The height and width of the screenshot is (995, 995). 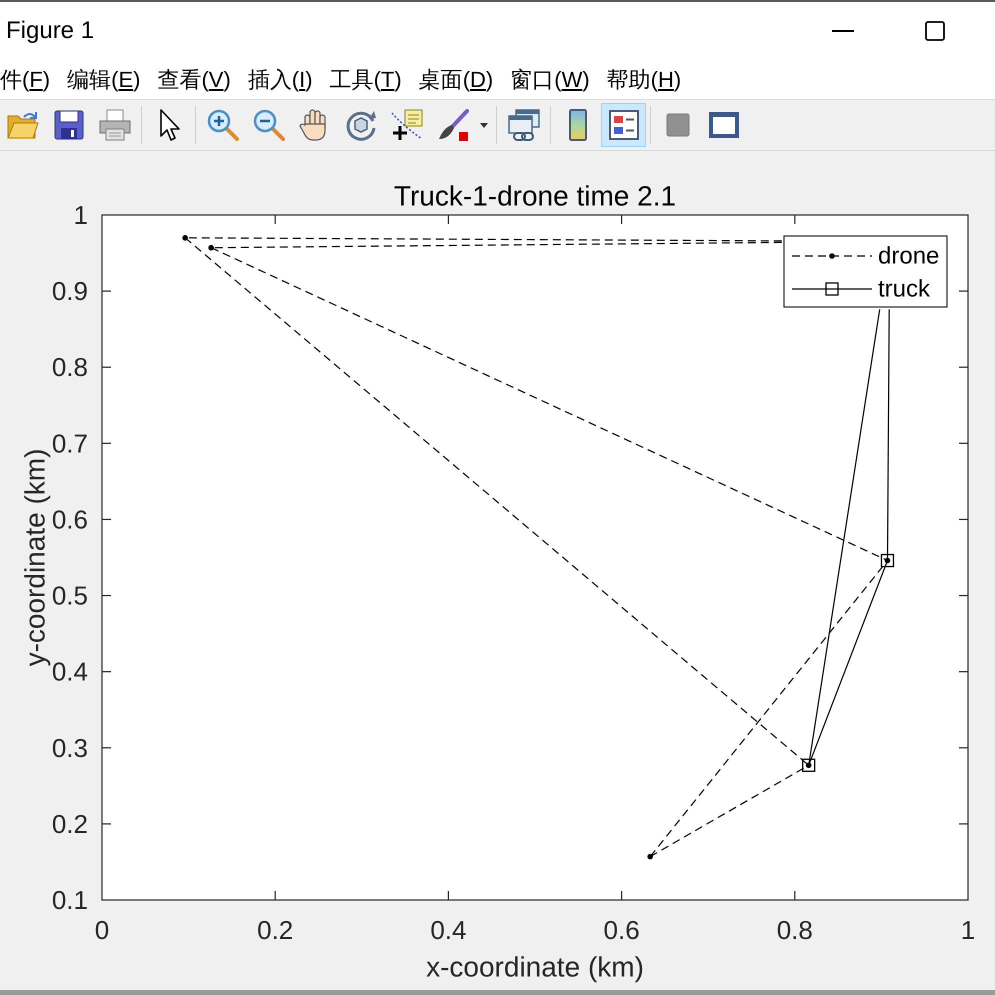 I want to click on caret-icon, so click(x=484, y=125).